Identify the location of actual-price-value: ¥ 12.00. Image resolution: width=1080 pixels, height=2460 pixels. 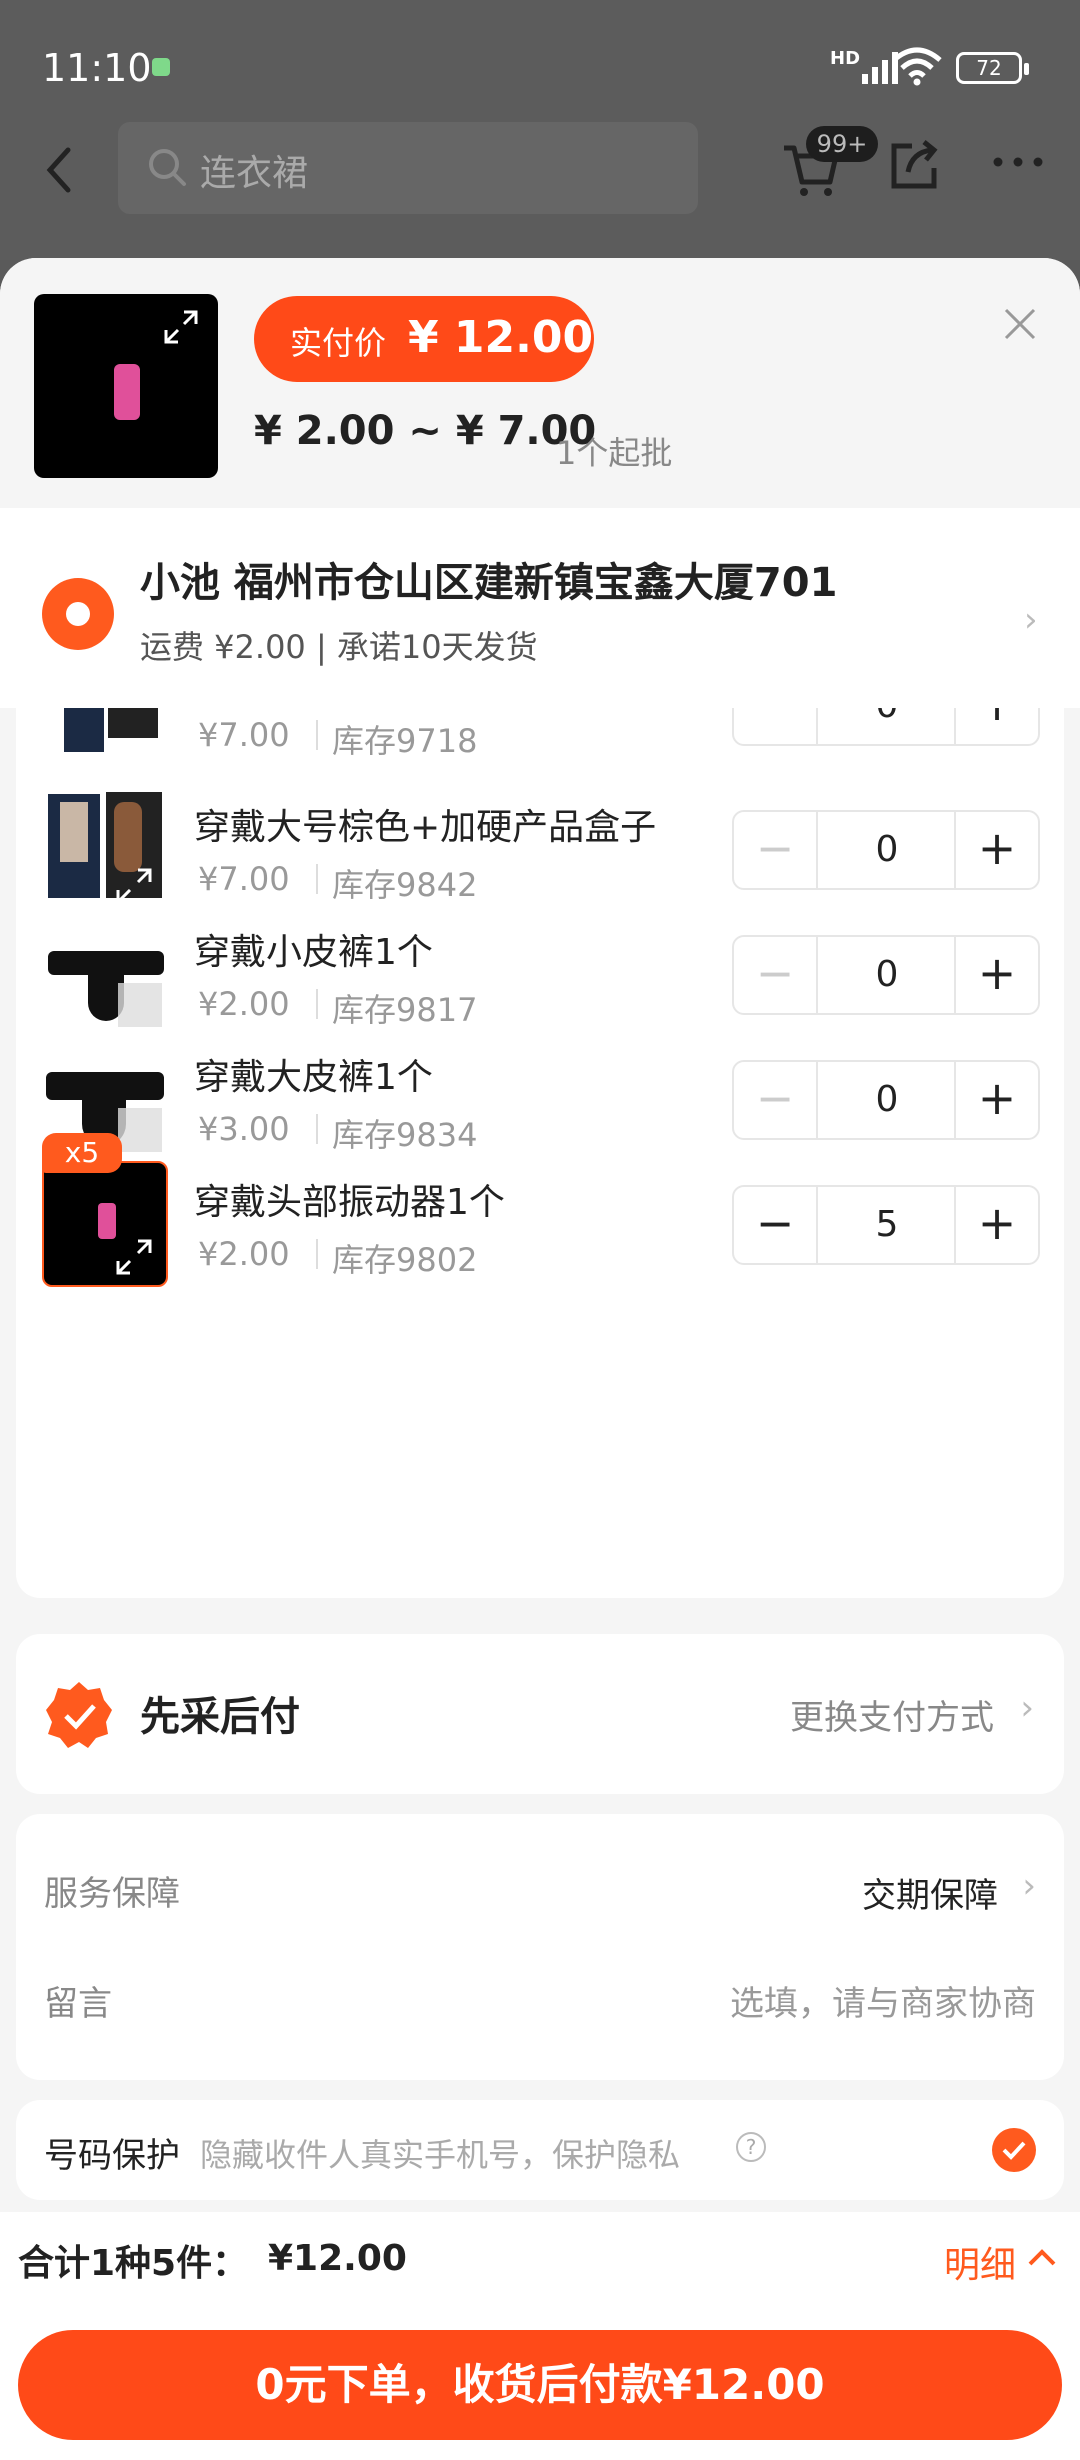
(501, 337).